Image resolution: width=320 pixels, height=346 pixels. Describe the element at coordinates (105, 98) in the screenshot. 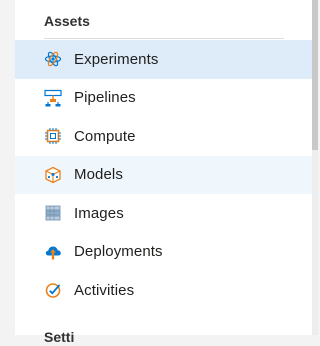

I see `sidebar-item-label: Pipelines` at that location.